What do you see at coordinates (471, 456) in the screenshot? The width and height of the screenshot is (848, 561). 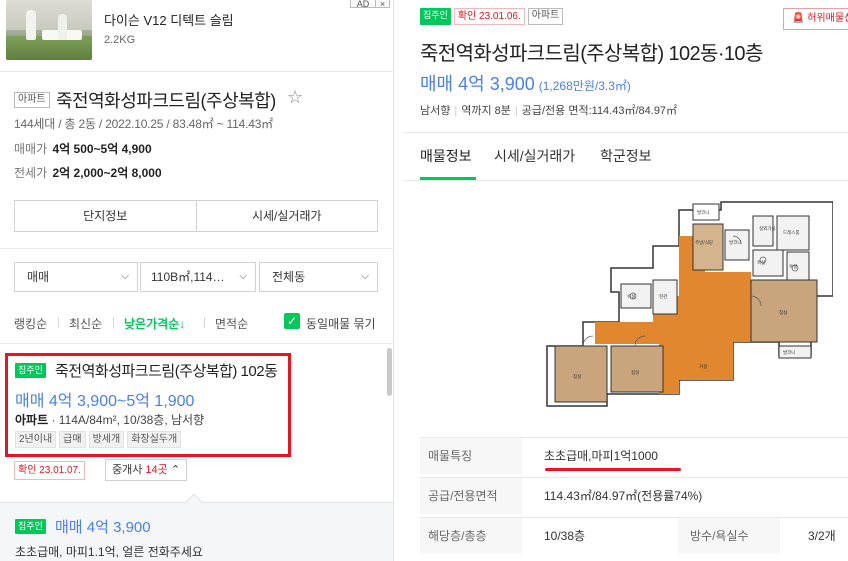 I see `feature-label: 매물특징` at bounding box center [471, 456].